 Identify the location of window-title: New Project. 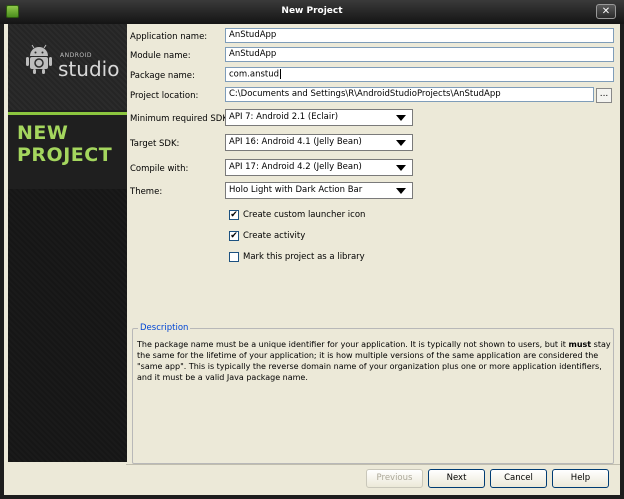
(312, 11).